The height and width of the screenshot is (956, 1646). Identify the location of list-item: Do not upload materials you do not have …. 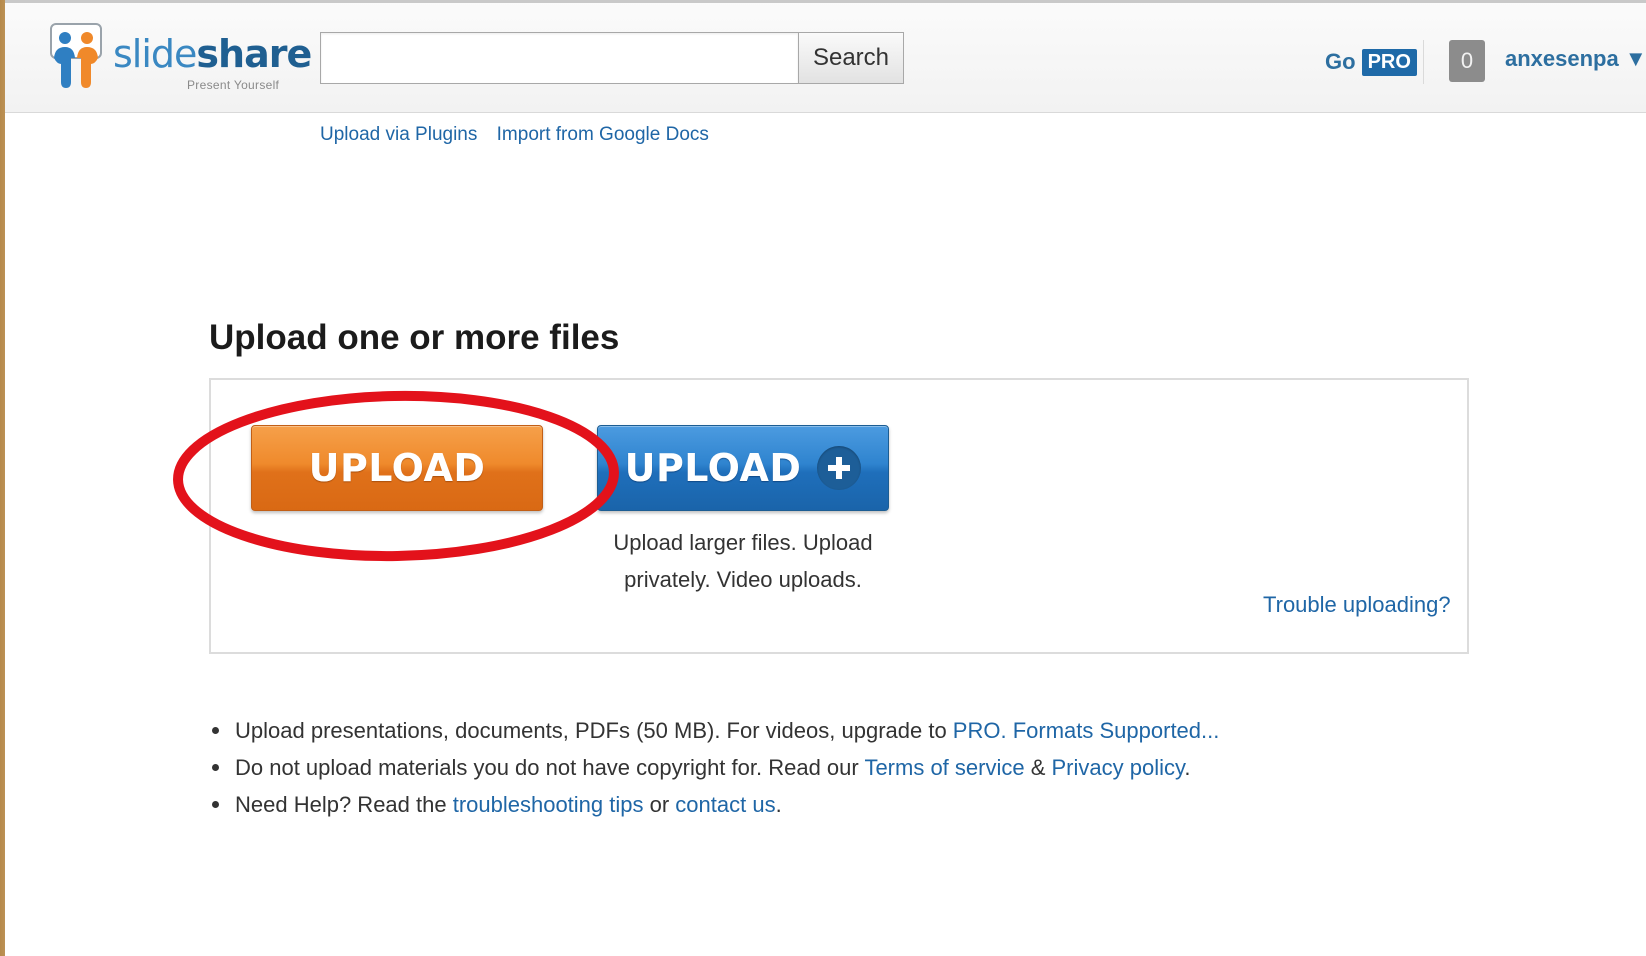
(715, 767).